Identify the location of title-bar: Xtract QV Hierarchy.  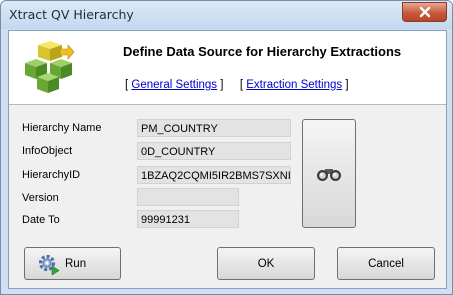
(226, 15).